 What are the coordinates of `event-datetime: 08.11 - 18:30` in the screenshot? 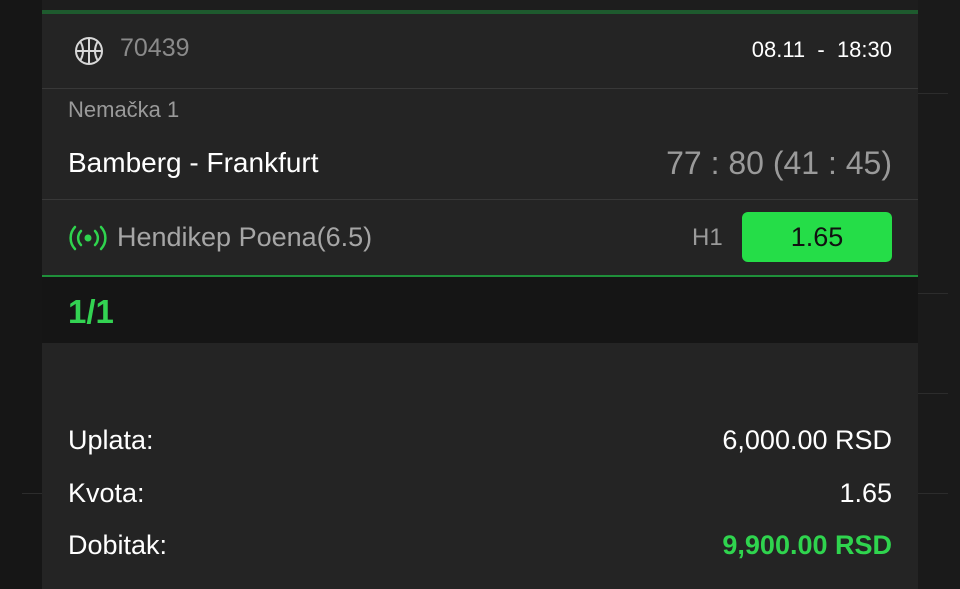 It's located at (821, 49).